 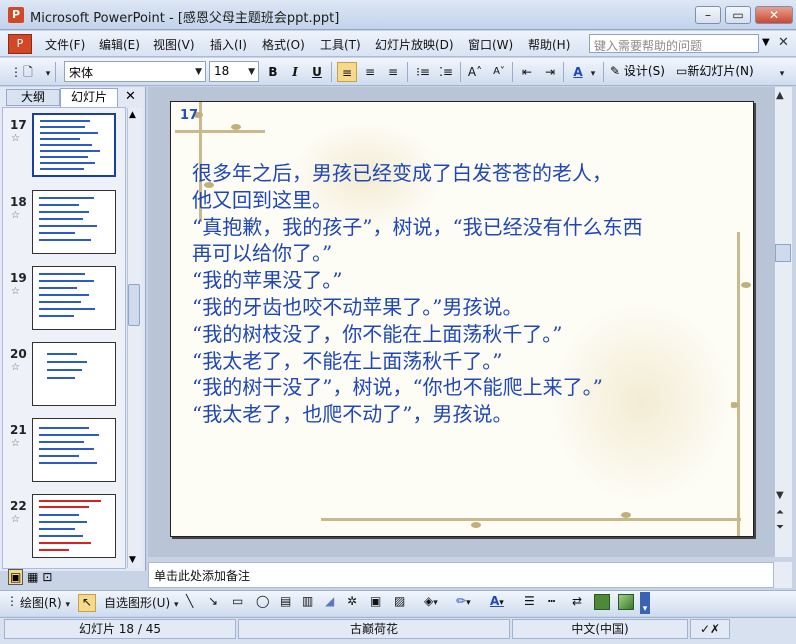 What do you see at coordinates (549, 44) in the screenshot?
I see `menu-help: 帮助(H)` at bounding box center [549, 44].